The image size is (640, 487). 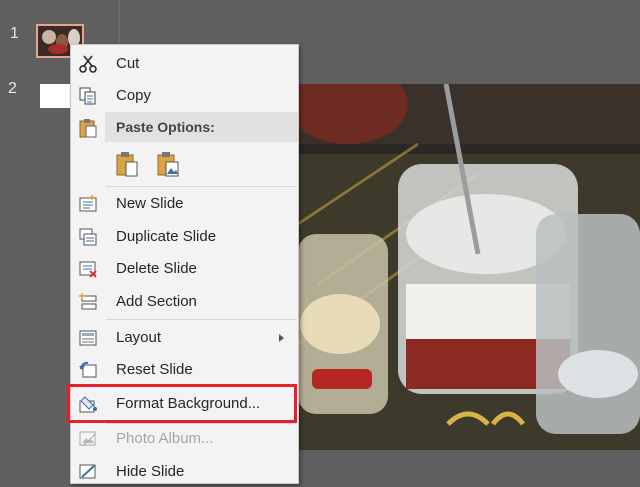 I want to click on hide-slide-icon, so click(x=88, y=472).